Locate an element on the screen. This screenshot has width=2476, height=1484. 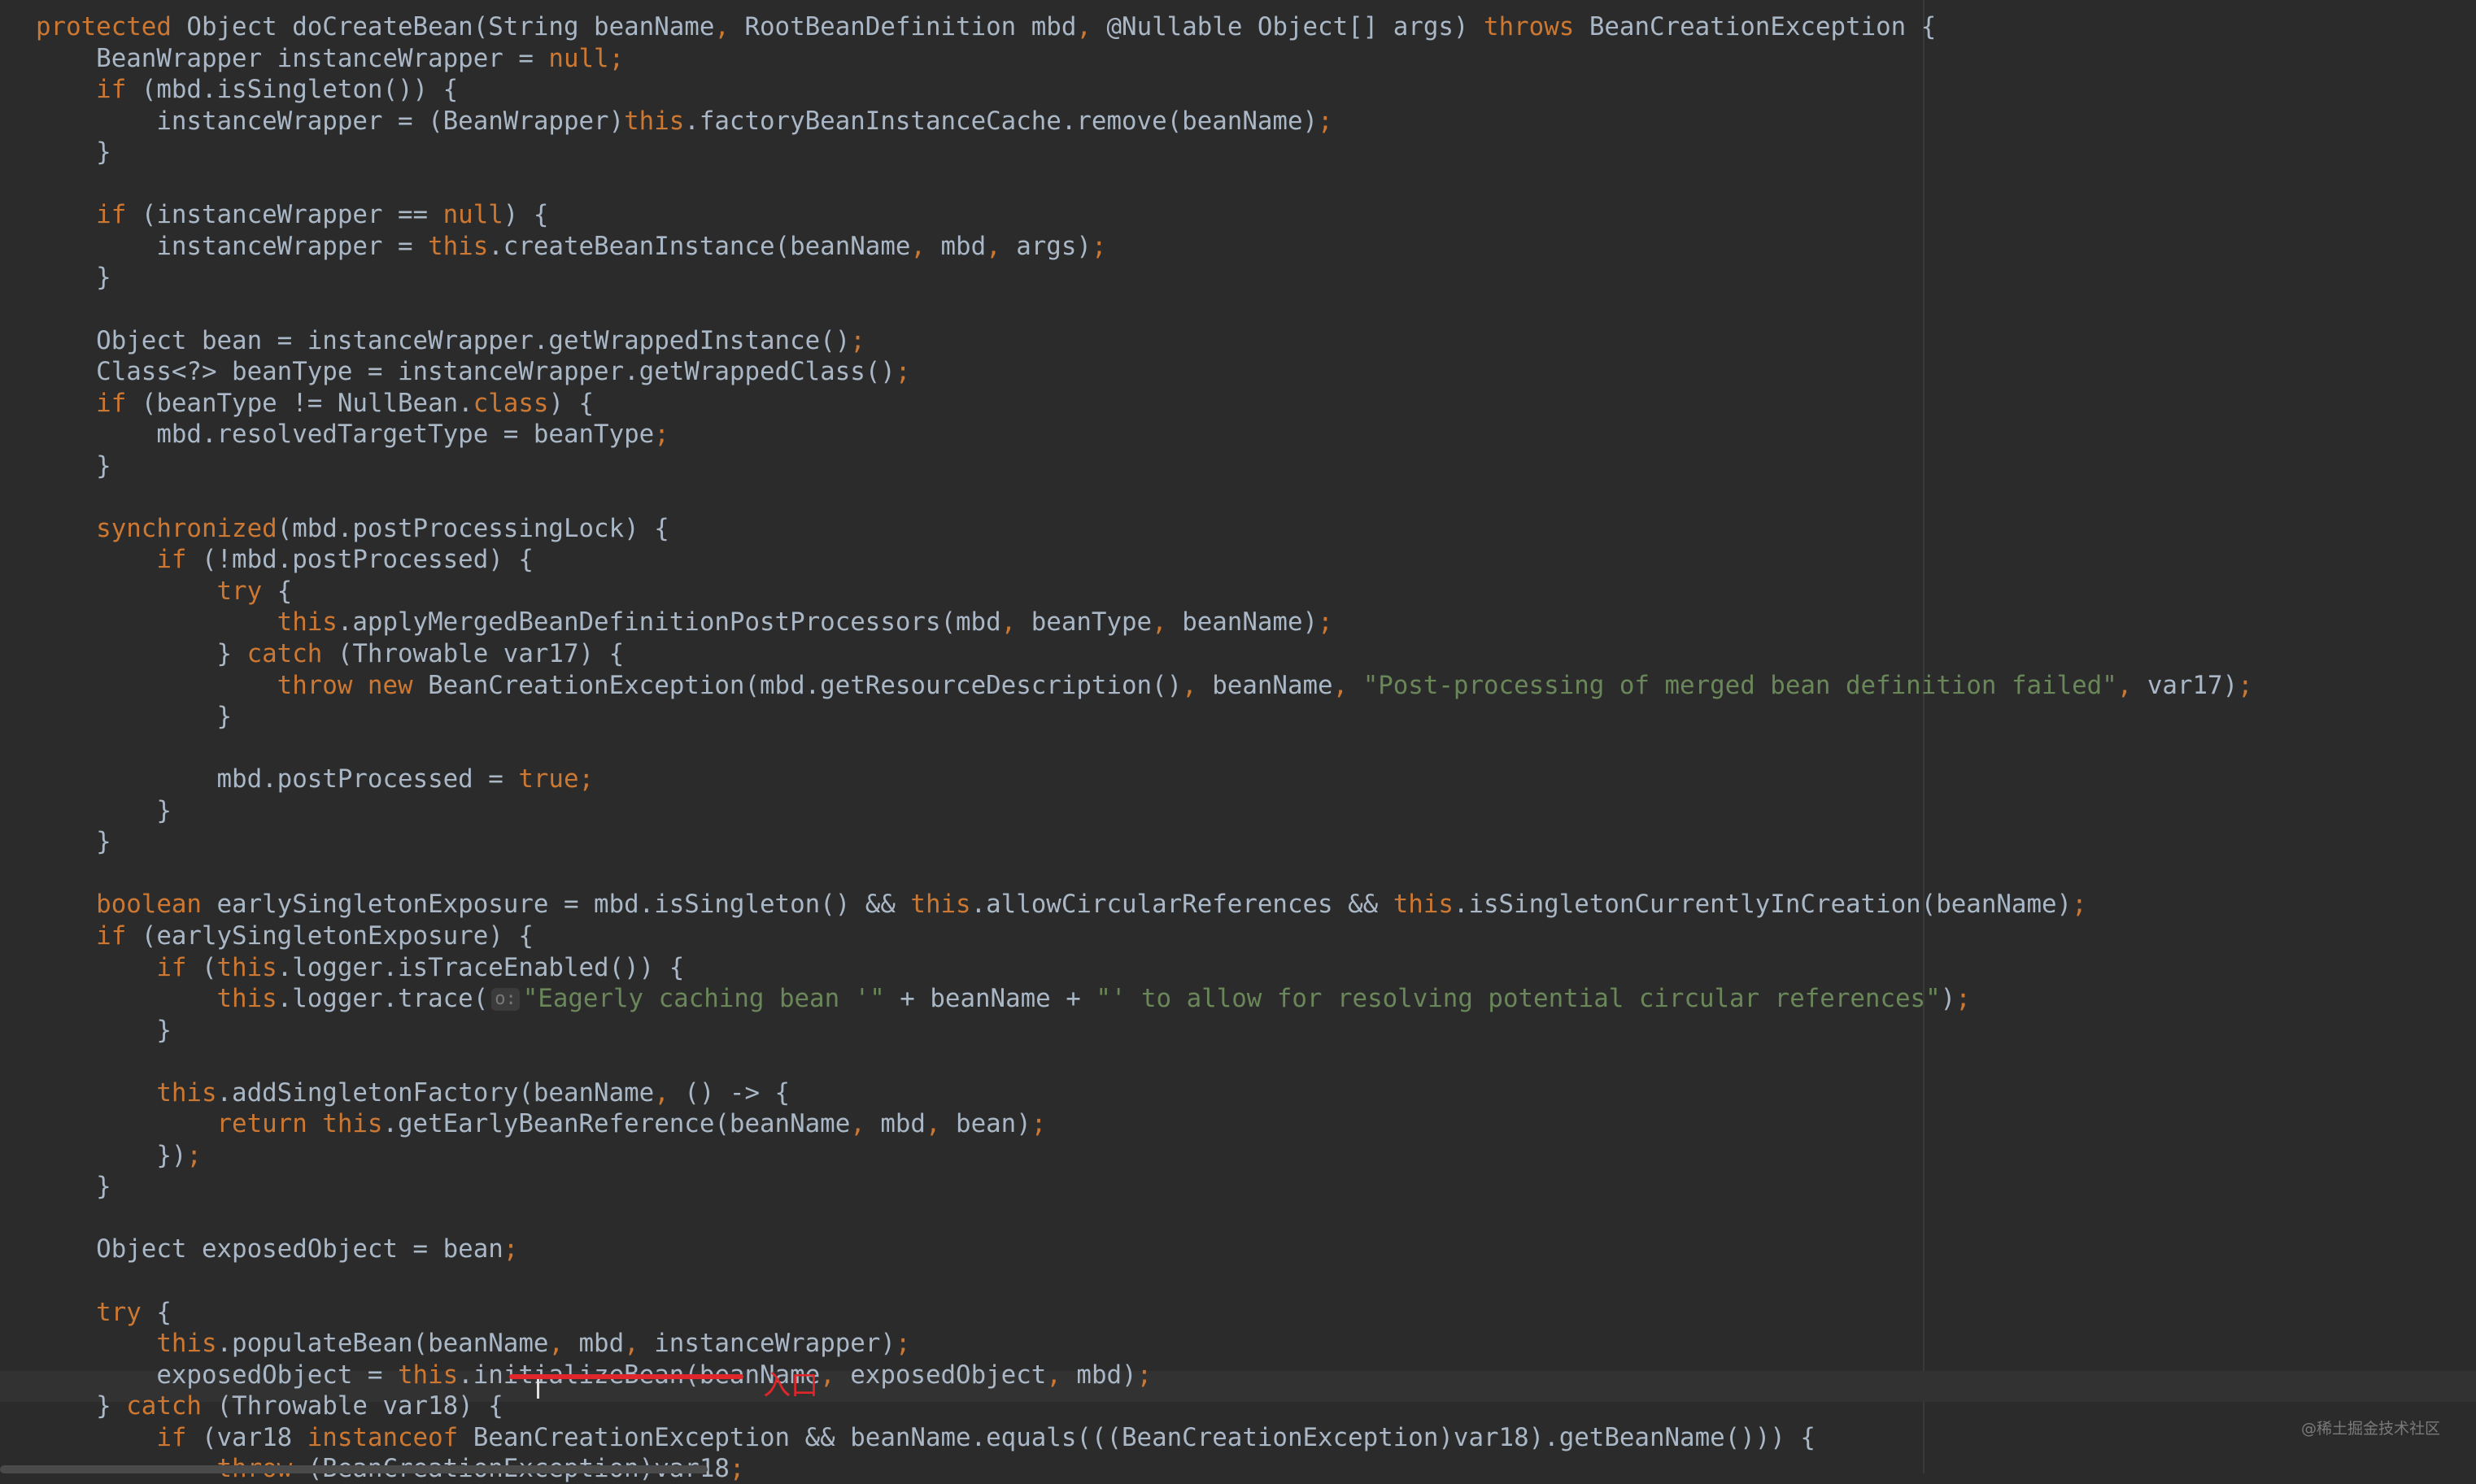
code-token: throws is located at coordinates (1536, 27).